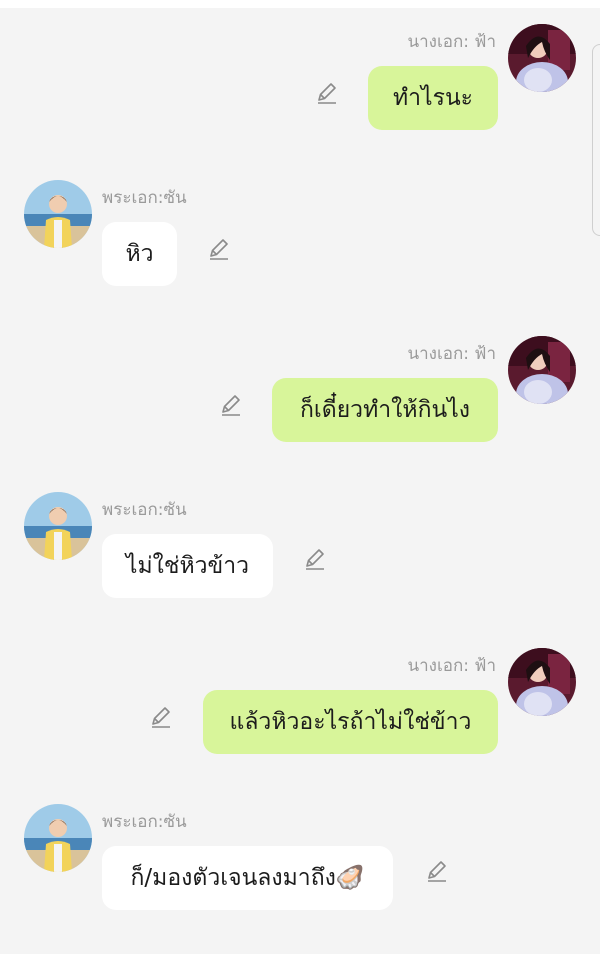 Image resolution: width=600 pixels, height=954 pixels. What do you see at coordinates (300, 4) in the screenshot?
I see `top-edge` at bounding box center [300, 4].